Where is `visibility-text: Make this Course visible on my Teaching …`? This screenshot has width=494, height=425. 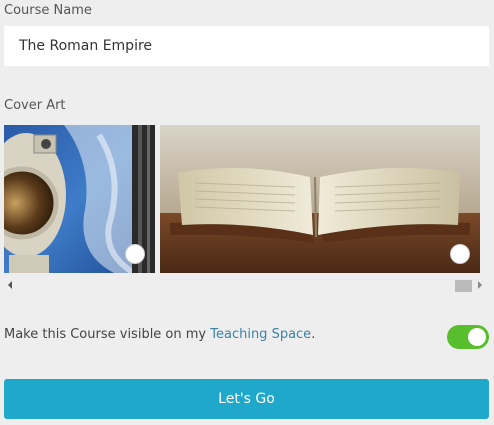 visibility-text: Make this Course visible on my Teaching … is located at coordinates (159, 334).